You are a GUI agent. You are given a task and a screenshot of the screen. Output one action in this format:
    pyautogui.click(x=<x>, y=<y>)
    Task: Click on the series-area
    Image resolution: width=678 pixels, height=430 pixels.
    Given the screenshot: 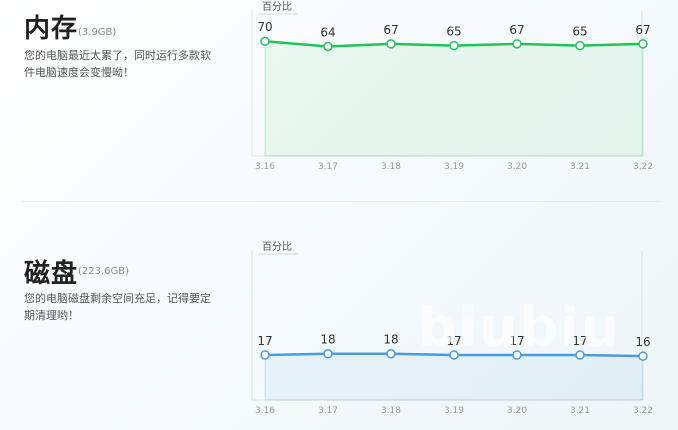 What is the action you would take?
    pyautogui.click(x=454, y=377)
    